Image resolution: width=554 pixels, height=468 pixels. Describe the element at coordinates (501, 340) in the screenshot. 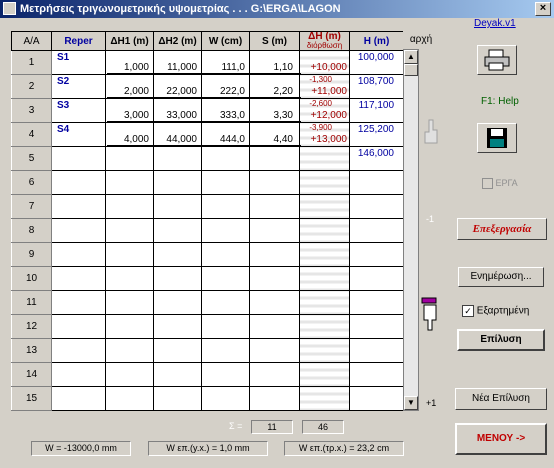

I see `solve-button: Επίλυση` at that location.